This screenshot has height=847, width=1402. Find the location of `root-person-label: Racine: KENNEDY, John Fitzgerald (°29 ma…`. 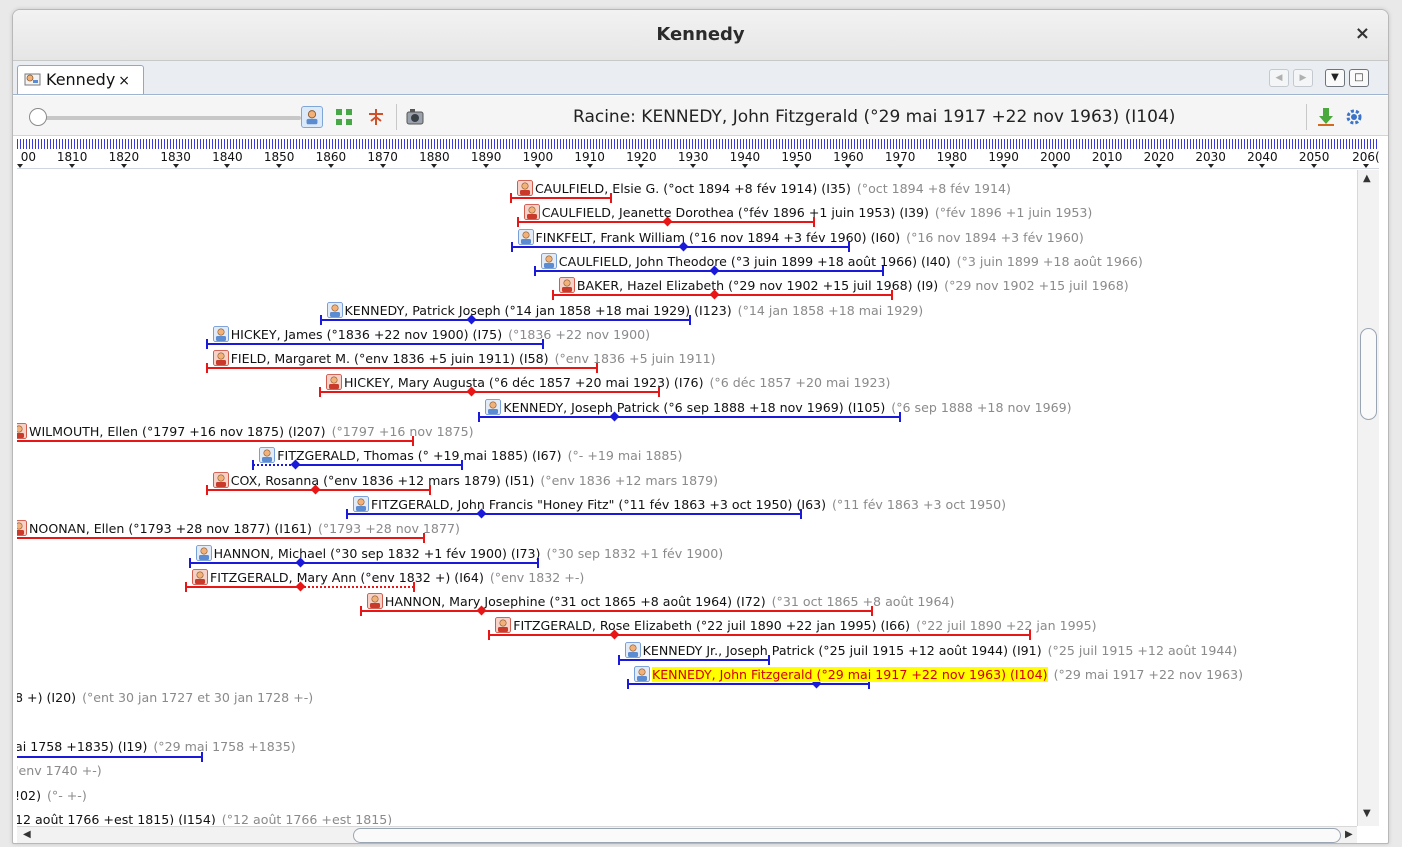

root-person-label: Racine: KENNEDY, John Fitzgerald (°29 ma… is located at coordinates (874, 117).